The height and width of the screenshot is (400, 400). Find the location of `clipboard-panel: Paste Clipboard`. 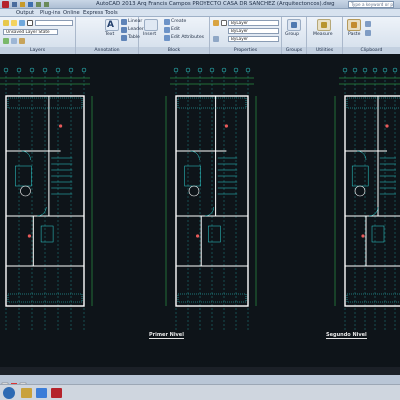

clipboard-panel: Paste Clipboard is located at coordinates (371, 35).